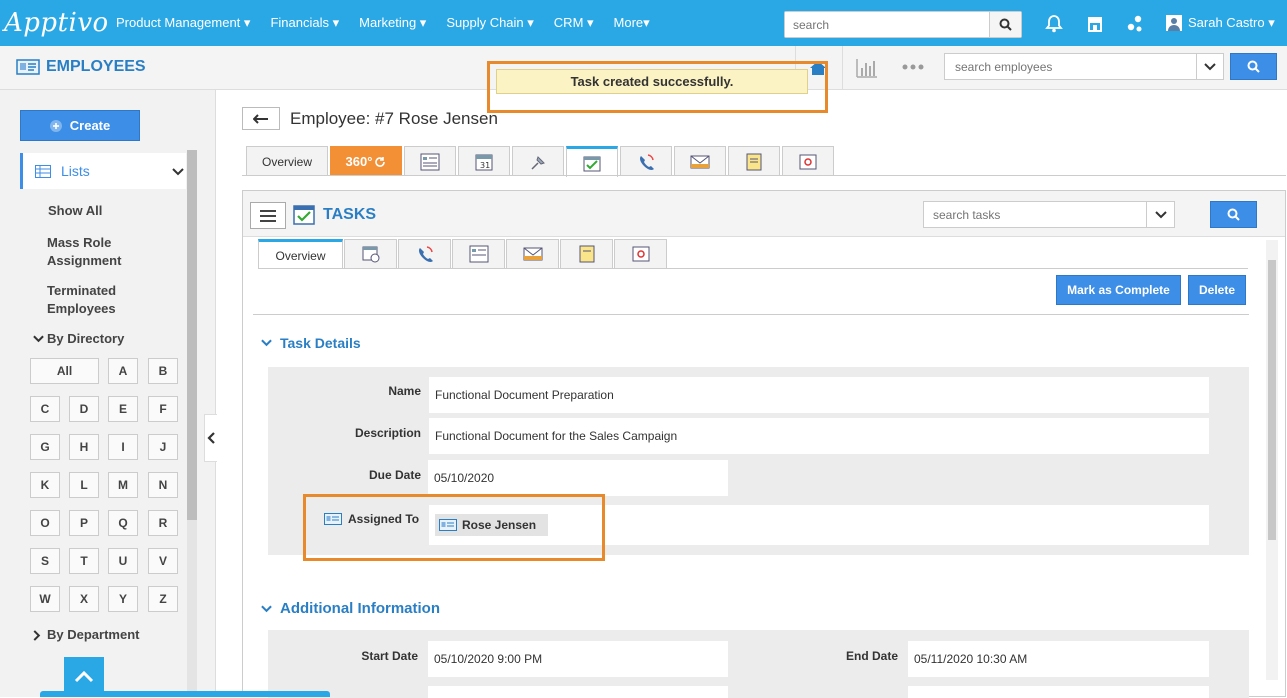 This screenshot has height=698, width=1287. I want to click on letter-filter: J, so click(163, 447).